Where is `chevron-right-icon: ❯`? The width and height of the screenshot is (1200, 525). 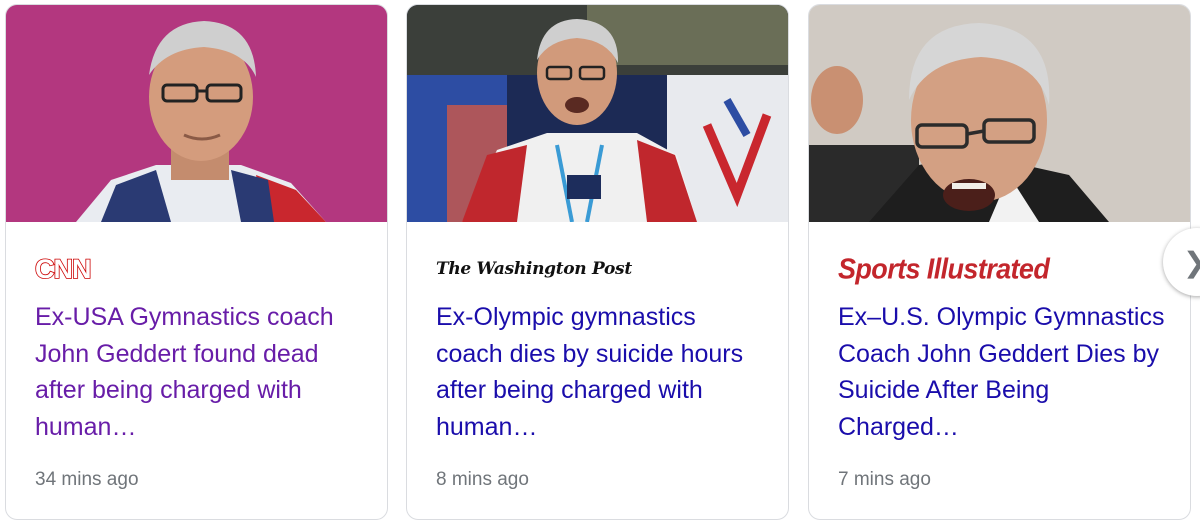
chevron-right-icon: ❯ is located at coordinates (1191, 262).